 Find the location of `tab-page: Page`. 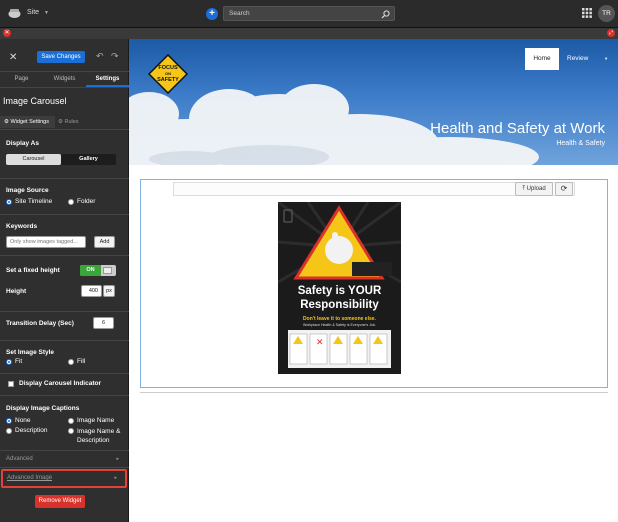

tab-page: Page is located at coordinates (21, 79).